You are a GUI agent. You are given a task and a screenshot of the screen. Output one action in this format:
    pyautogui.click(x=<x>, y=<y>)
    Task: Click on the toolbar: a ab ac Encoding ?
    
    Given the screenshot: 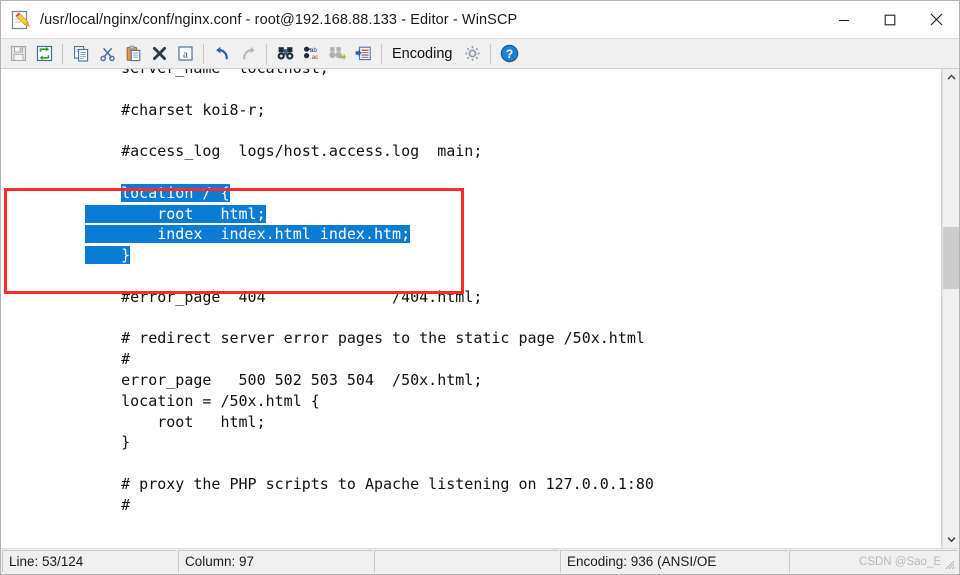 What is the action you would take?
    pyautogui.click(x=480, y=54)
    